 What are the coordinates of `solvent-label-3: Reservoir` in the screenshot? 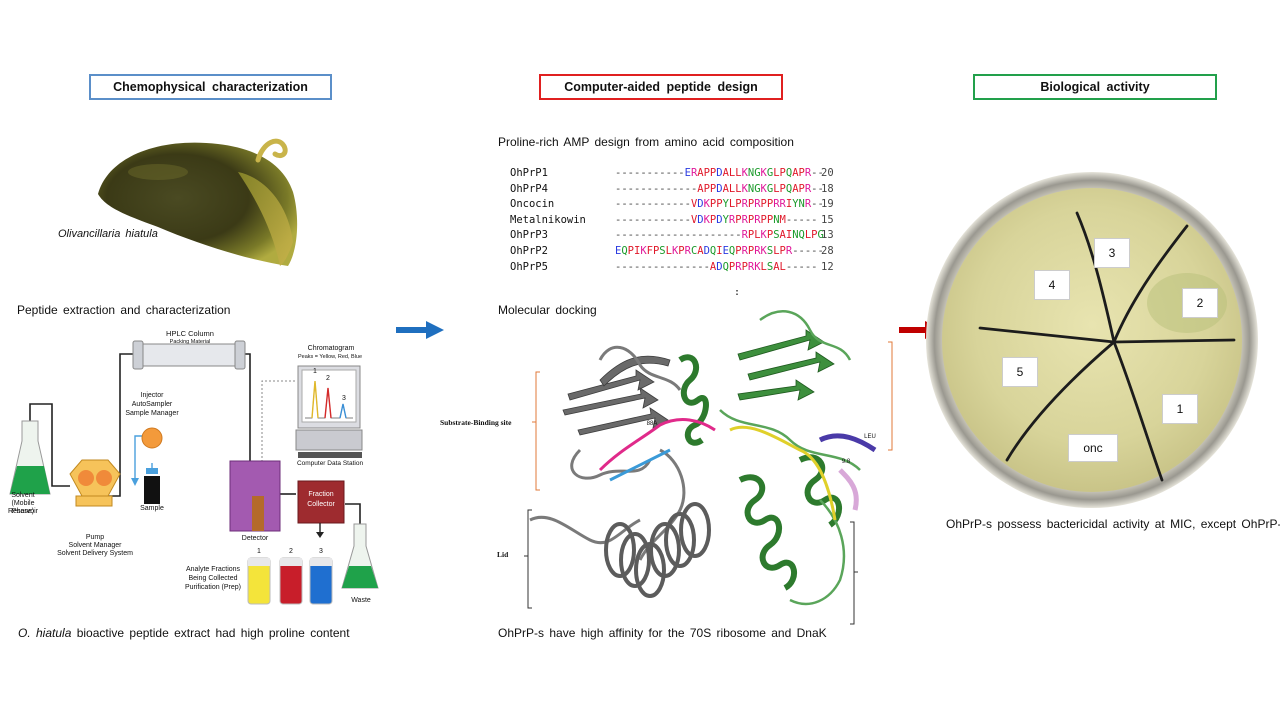 It's located at (23, 511).